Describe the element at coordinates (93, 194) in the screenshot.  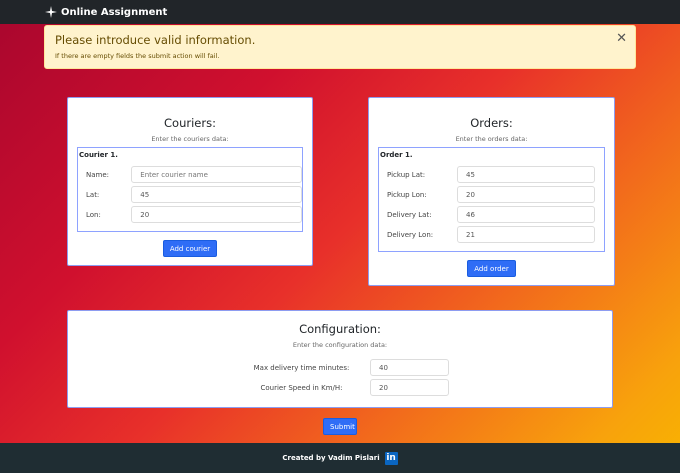
I see `lat-label: Lat:` at that location.